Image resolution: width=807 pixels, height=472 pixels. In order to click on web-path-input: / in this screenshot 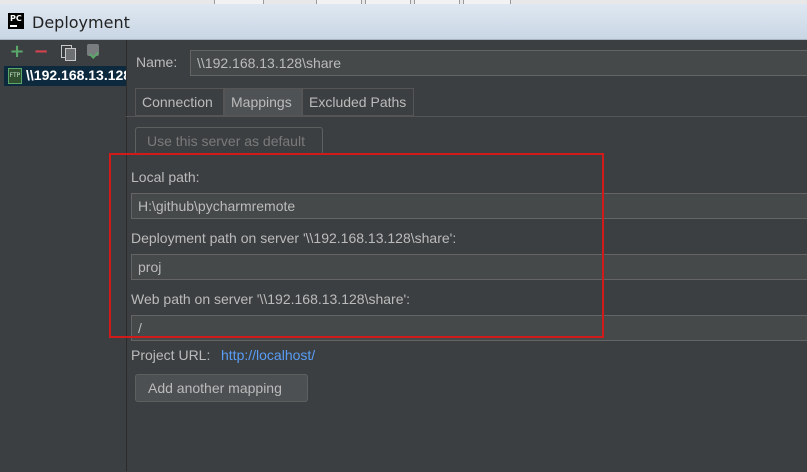, I will do `click(469, 328)`.